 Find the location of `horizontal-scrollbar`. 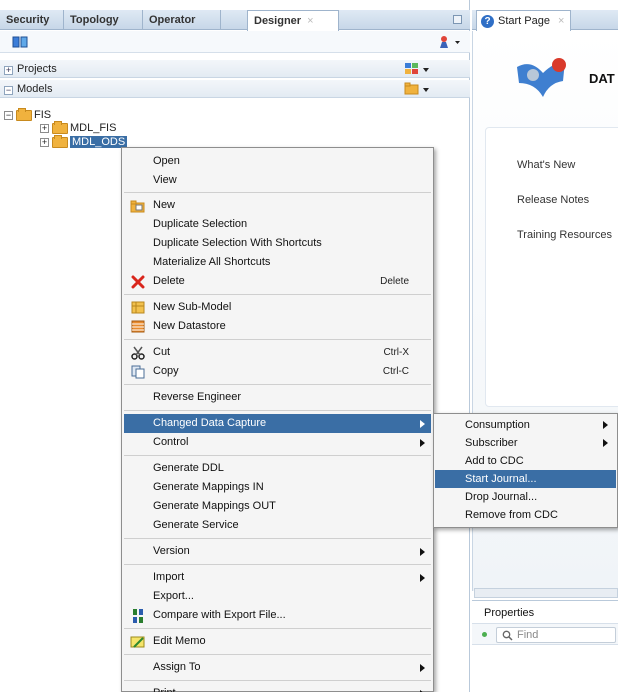

horizontal-scrollbar is located at coordinates (546, 593).